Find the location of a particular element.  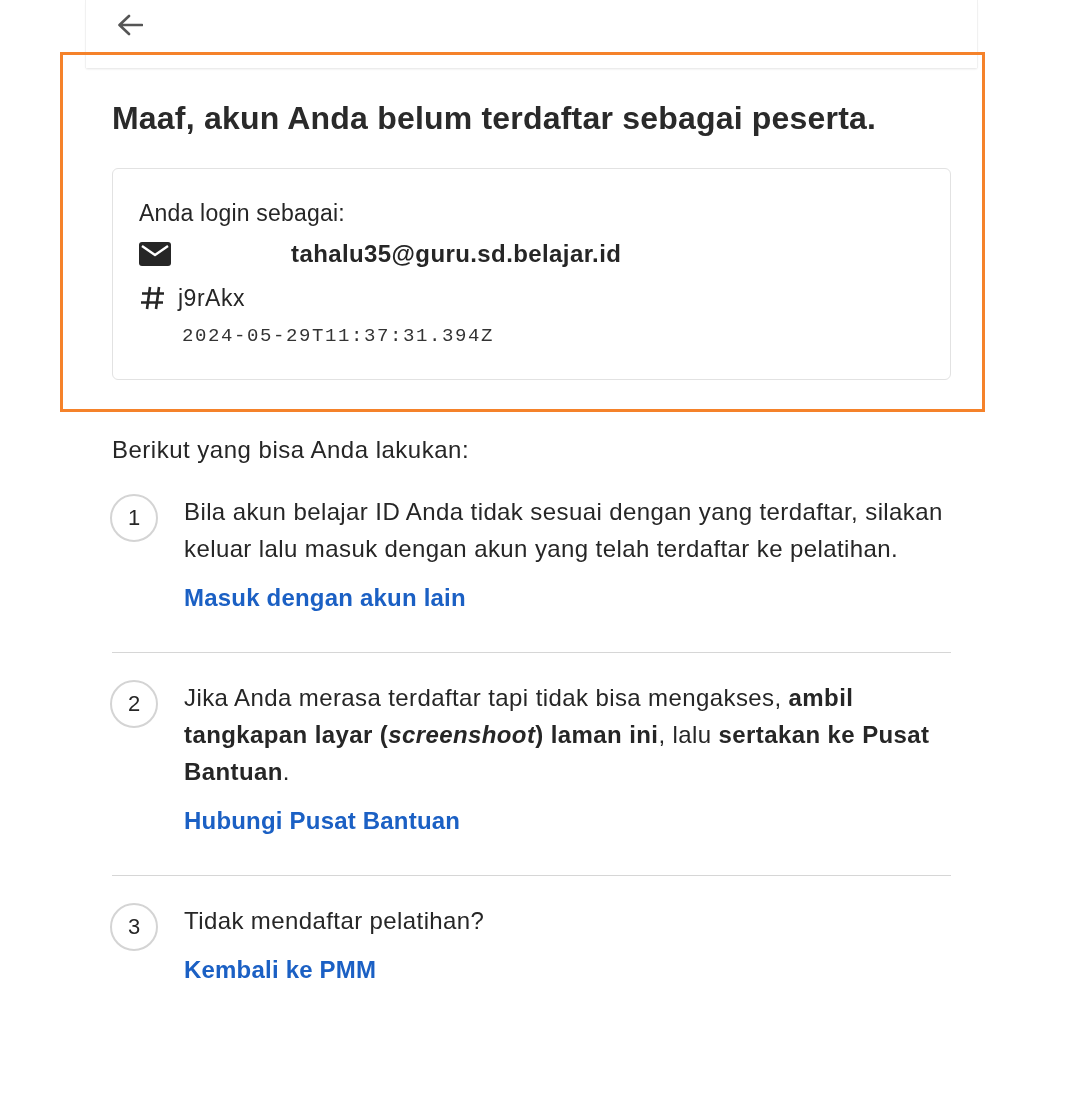

back-button is located at coordinates (130, 25).